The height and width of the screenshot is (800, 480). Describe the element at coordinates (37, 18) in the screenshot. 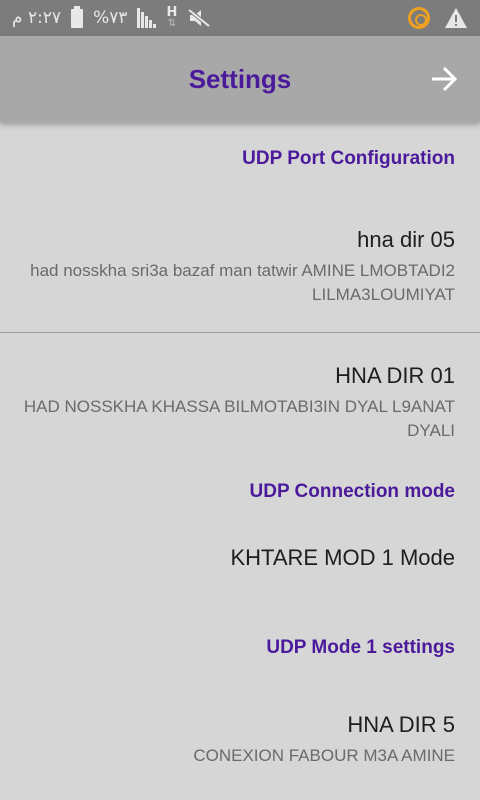

I see `status-time: ٢:٢٧ م` at that location.